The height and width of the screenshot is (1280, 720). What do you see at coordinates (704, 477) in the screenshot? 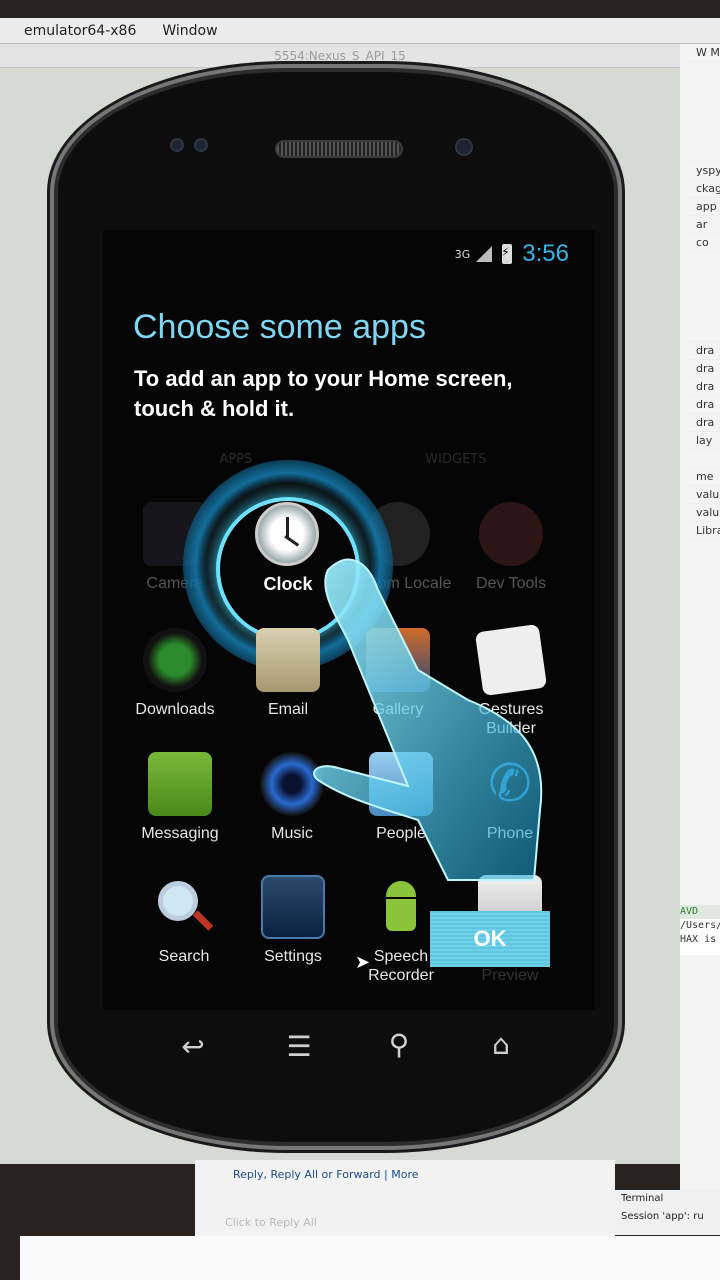
I see `ide-tree-item: me` at bounding box center [704, 477].